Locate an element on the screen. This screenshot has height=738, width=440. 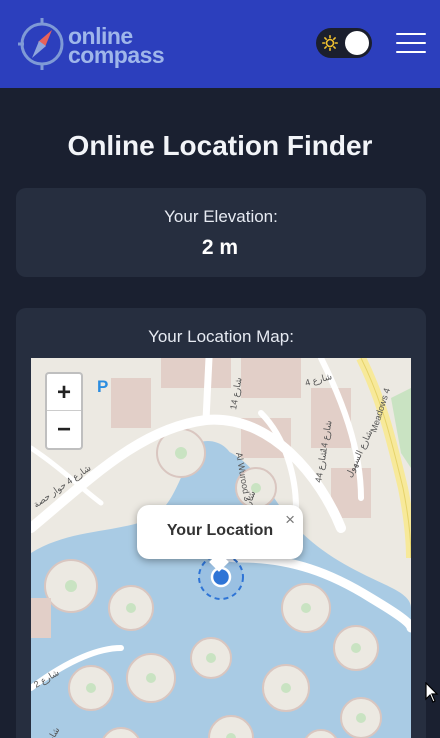
popup-close-button: × is located at coordinates (290, 520).